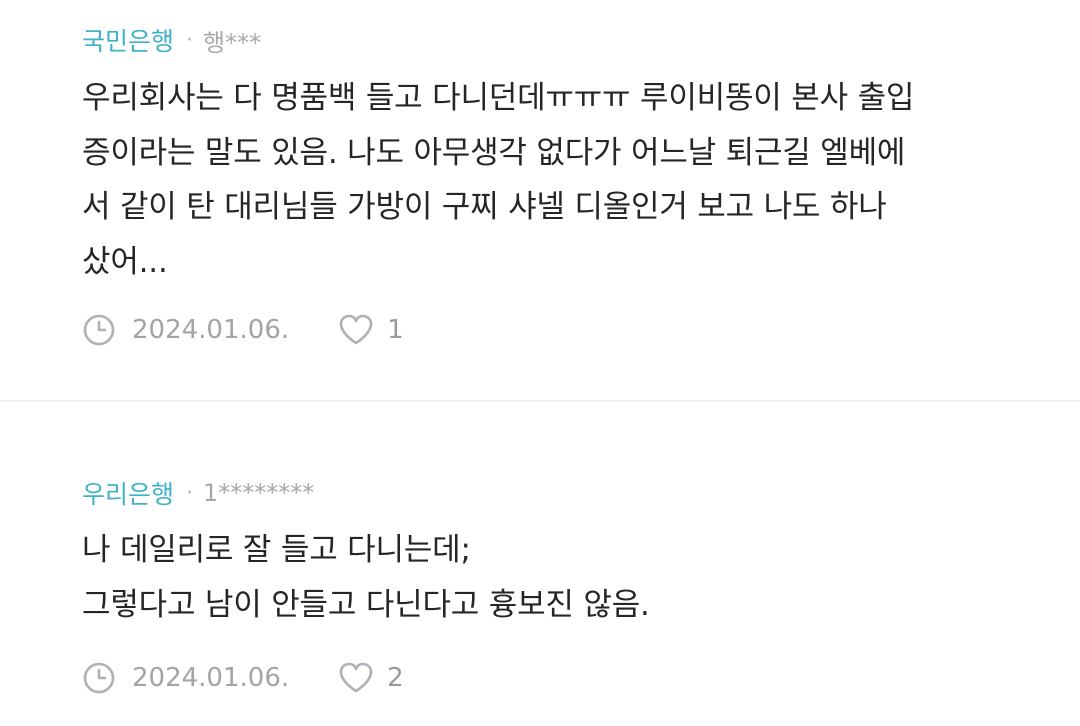  What do you see at coordinates (259, 493) in the screenshot?
I see `username: 1********` at bounding box center [259, 493].